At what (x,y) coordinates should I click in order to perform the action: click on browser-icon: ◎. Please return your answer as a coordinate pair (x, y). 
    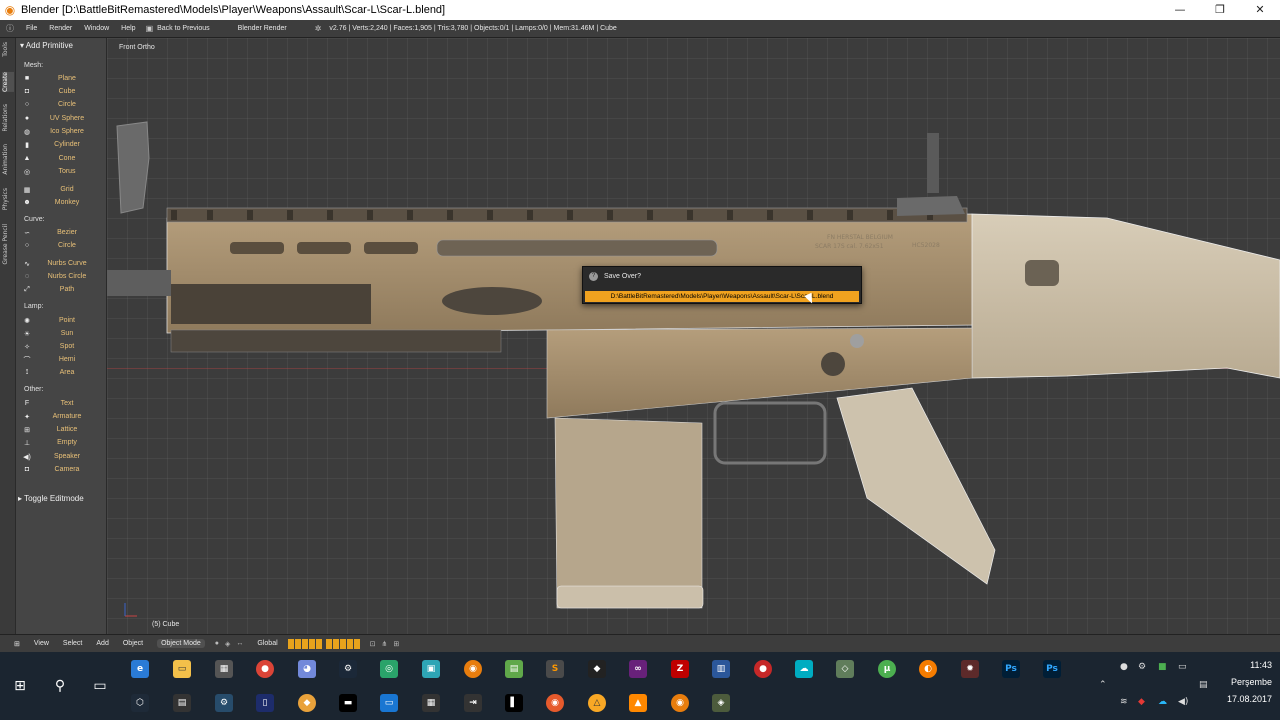
    Looking at the image, I should click on (389, 669).